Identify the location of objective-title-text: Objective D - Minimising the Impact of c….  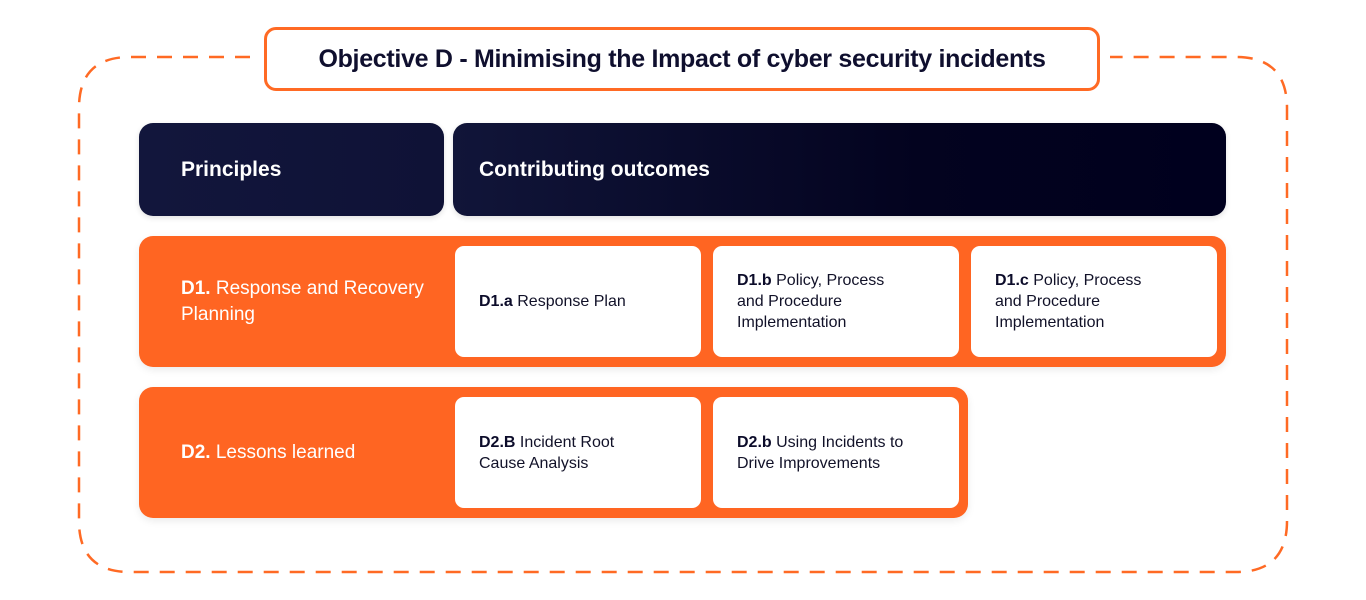
(682, 58).